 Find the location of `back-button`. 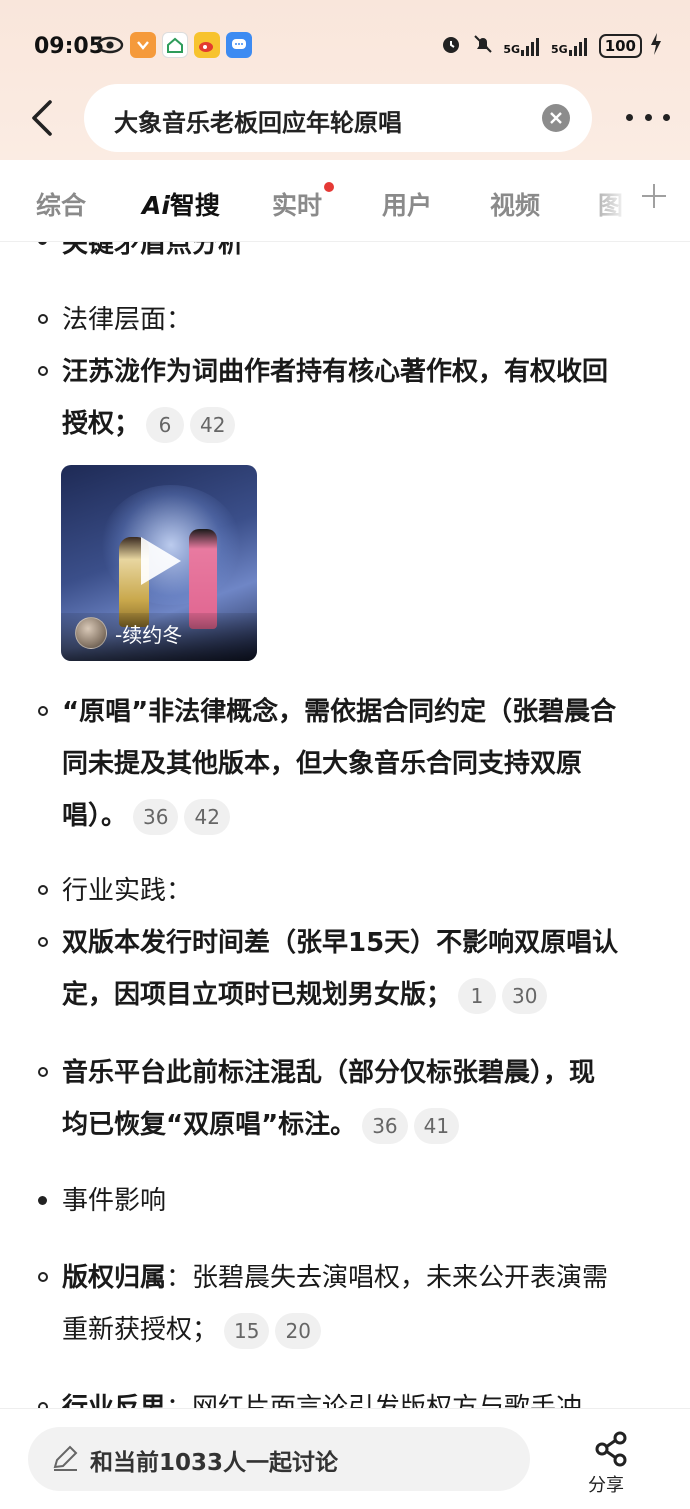

back-button is located at coordinates (42, 118).